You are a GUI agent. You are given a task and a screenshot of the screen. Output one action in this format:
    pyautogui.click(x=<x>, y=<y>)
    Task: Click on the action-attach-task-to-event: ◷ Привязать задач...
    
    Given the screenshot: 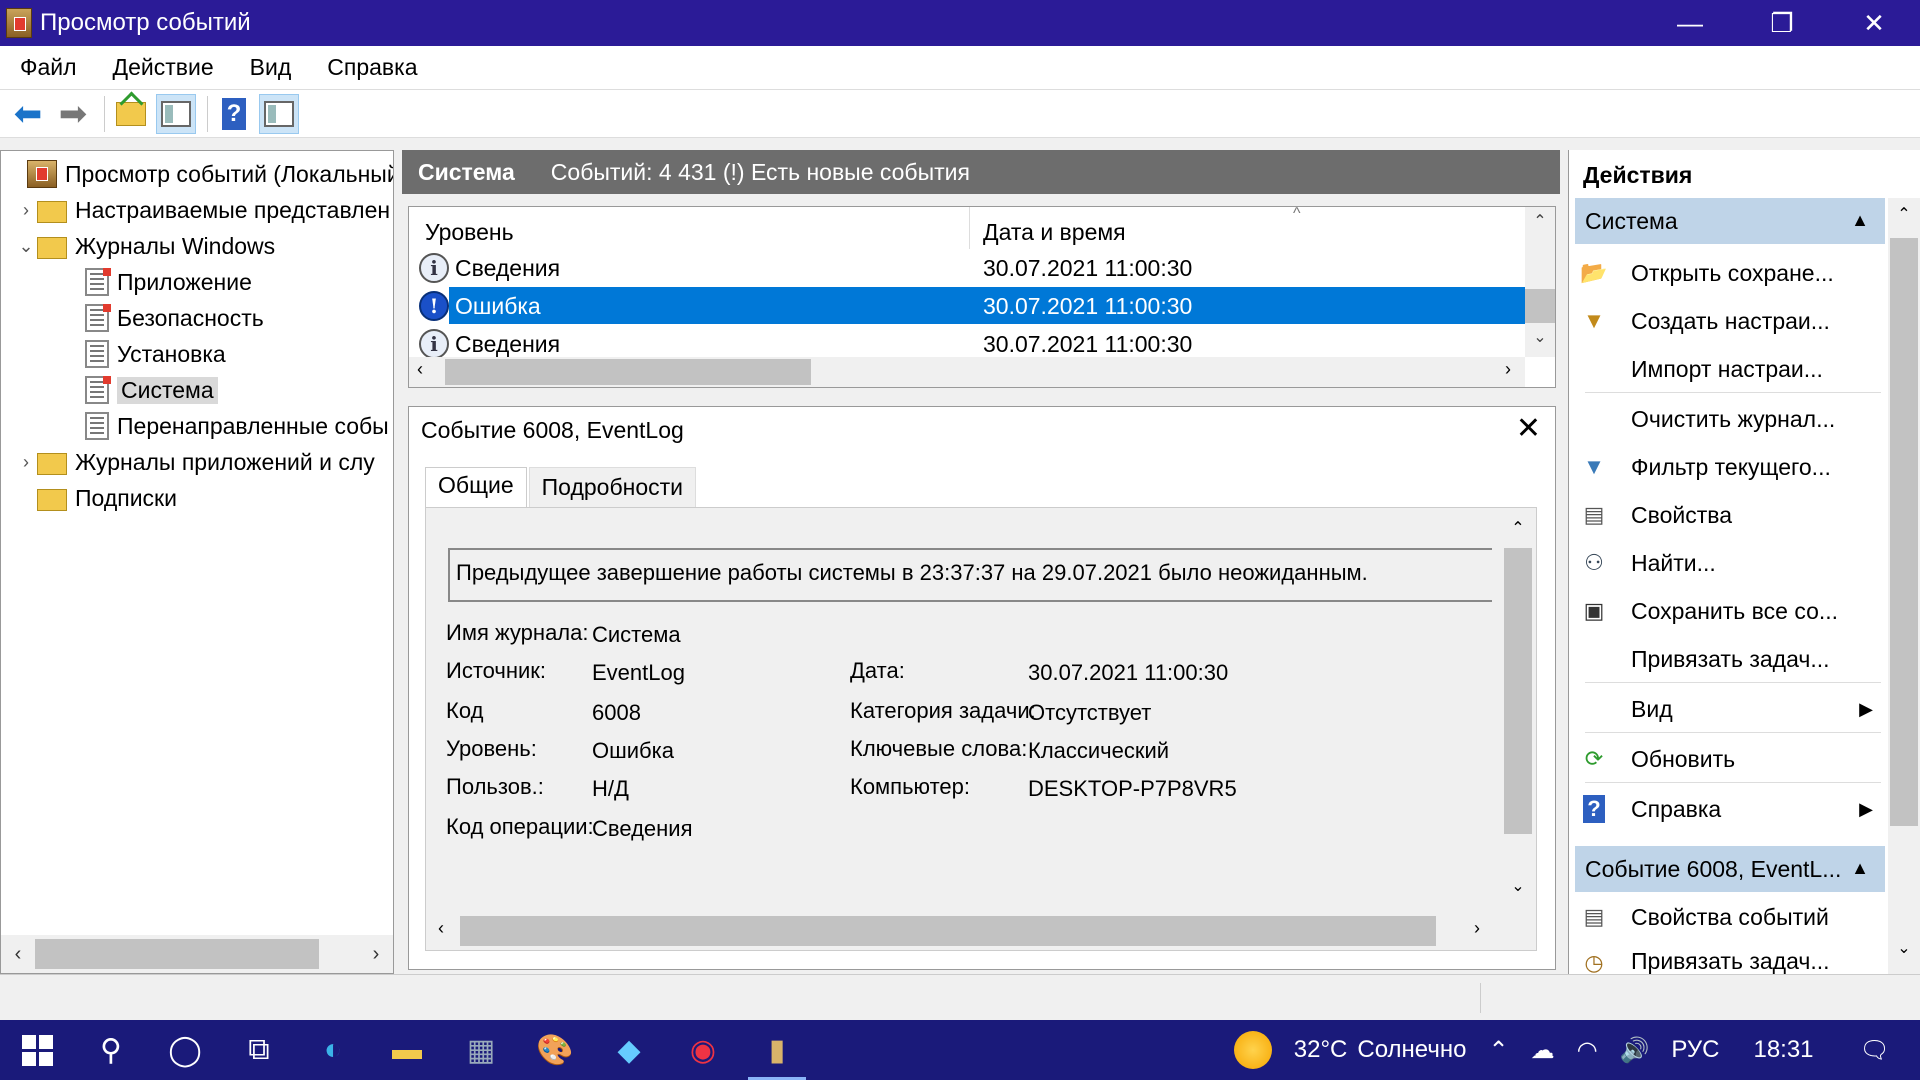 What is the action you would take?
    pyautogui.click(x=1732, y=958)
    